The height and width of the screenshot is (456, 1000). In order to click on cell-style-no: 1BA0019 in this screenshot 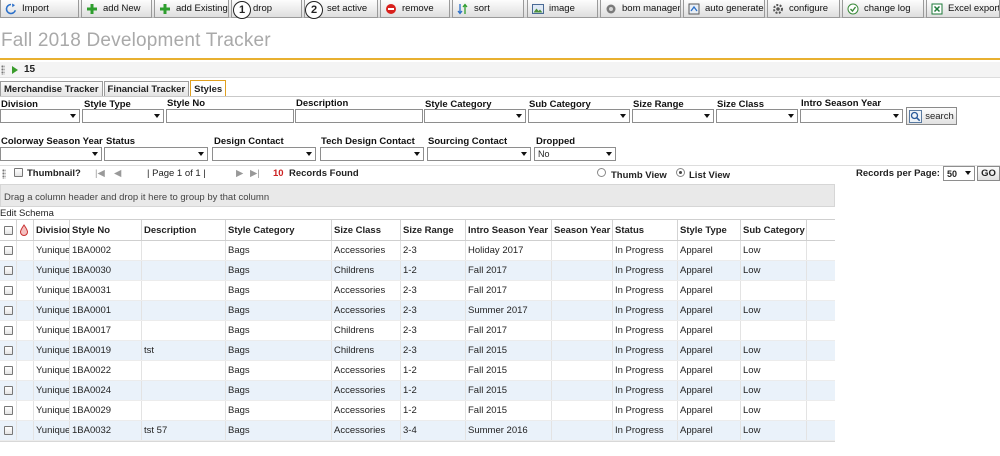, I will do `click(106, 350)`.